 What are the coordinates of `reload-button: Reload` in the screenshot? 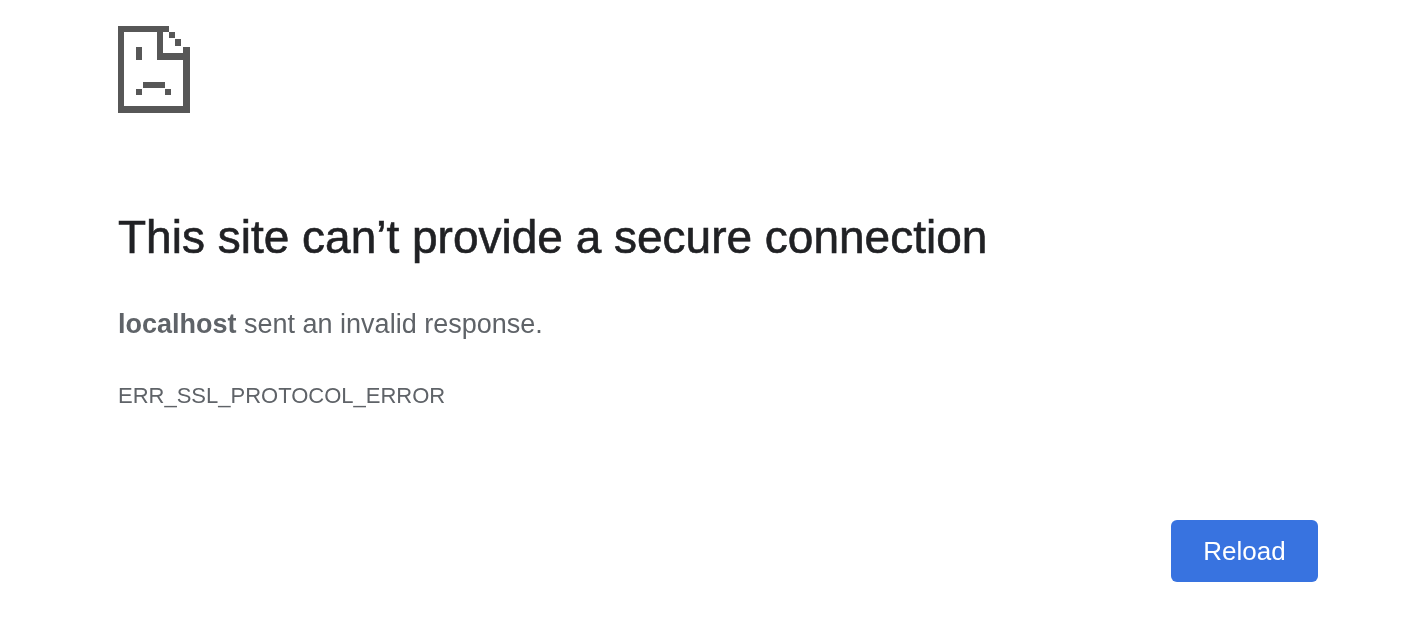 It's located at (1244, 551).